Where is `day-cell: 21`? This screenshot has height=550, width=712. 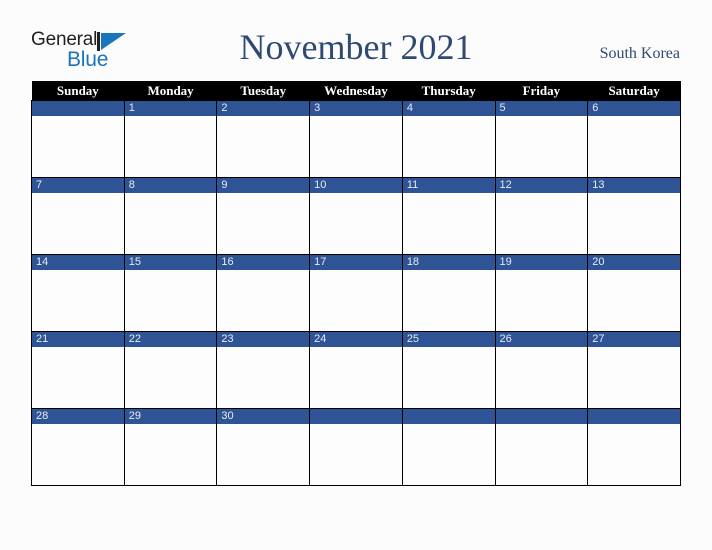
day-cell: 21 is located at coordinates (78, 370).